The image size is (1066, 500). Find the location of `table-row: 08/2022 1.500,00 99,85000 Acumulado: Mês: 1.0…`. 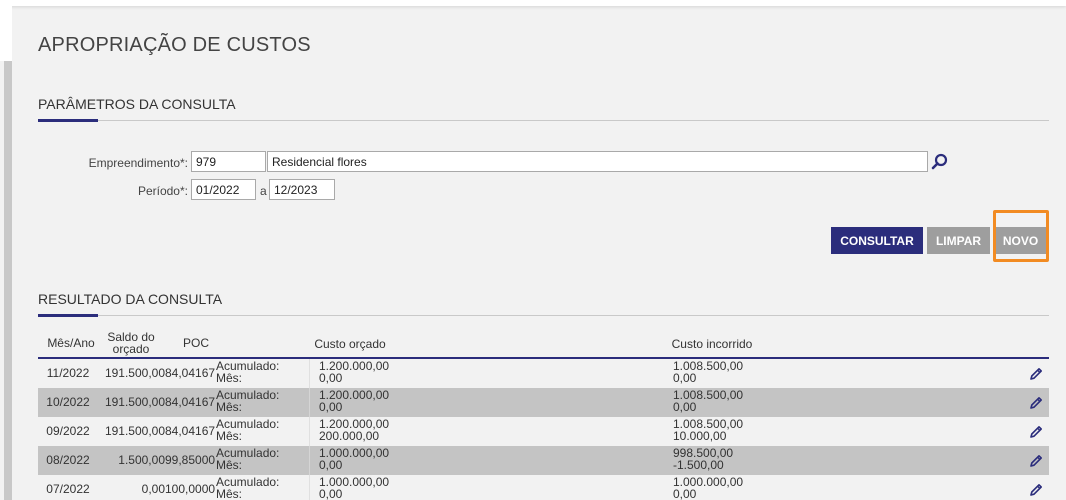

table-row: 08/2022 1.500,00 99,85000 Acumulado: Mês: 1.0… is located at coordinates (543, 460).